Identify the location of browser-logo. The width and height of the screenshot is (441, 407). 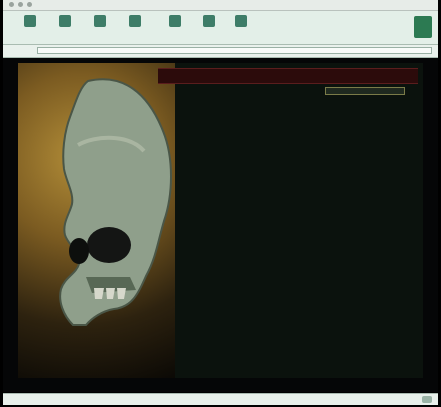
(423, 27).